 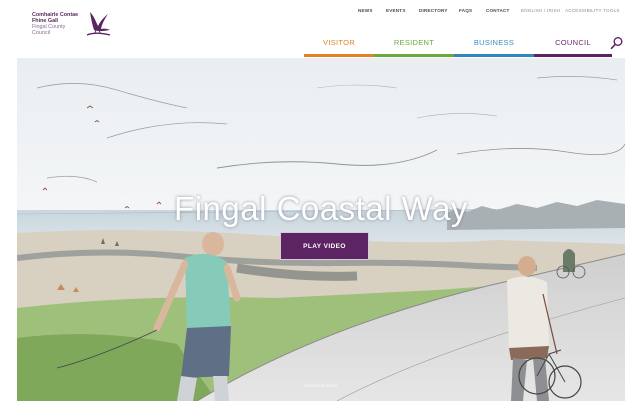 What do you see at coordinates (433, 10) in the screenshot?
I see `directory-link: DIRECTORY` at bounding box center [433, 10].